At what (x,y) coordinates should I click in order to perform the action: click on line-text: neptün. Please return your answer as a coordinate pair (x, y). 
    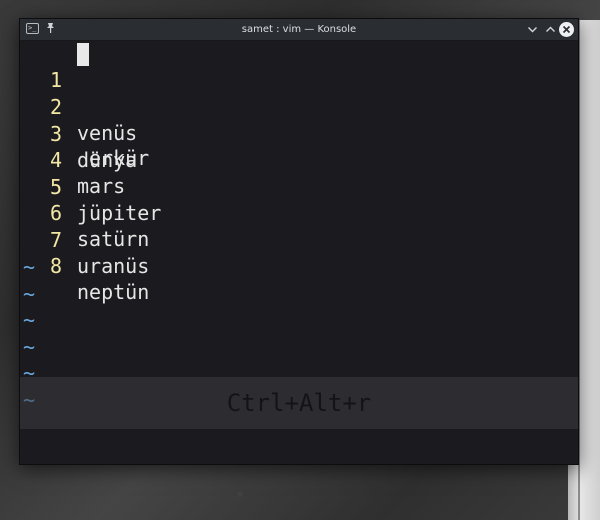
    Looking at the image, I should click on (113, 292).